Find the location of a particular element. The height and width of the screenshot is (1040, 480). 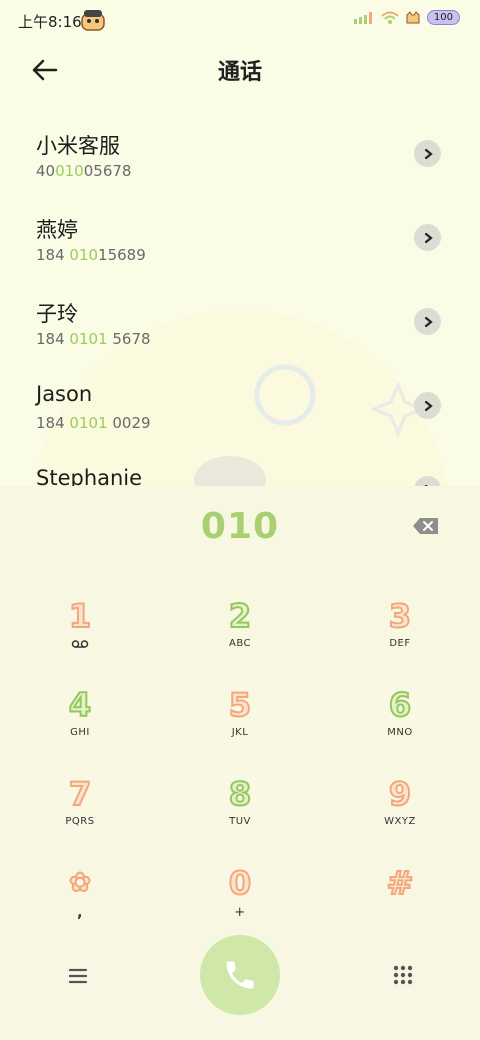

key-digit: 2 is located at coordinates (240, 616).